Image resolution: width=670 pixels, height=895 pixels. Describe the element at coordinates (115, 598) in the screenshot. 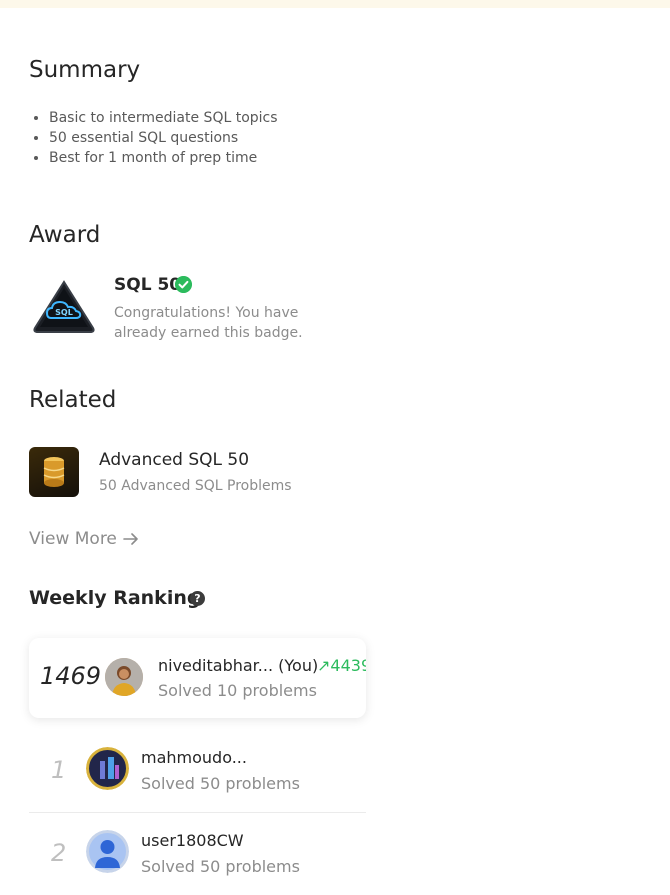

I see `weekly-ranking-heading: Weekly Ranking` at that location.